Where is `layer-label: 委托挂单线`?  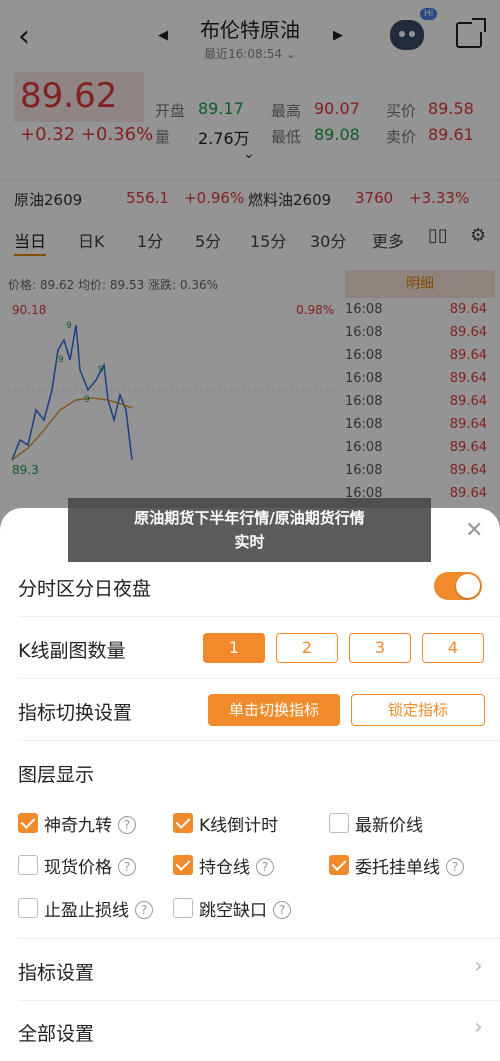
layer-label: 委托挂单线 is located at coordinates (397, 868).